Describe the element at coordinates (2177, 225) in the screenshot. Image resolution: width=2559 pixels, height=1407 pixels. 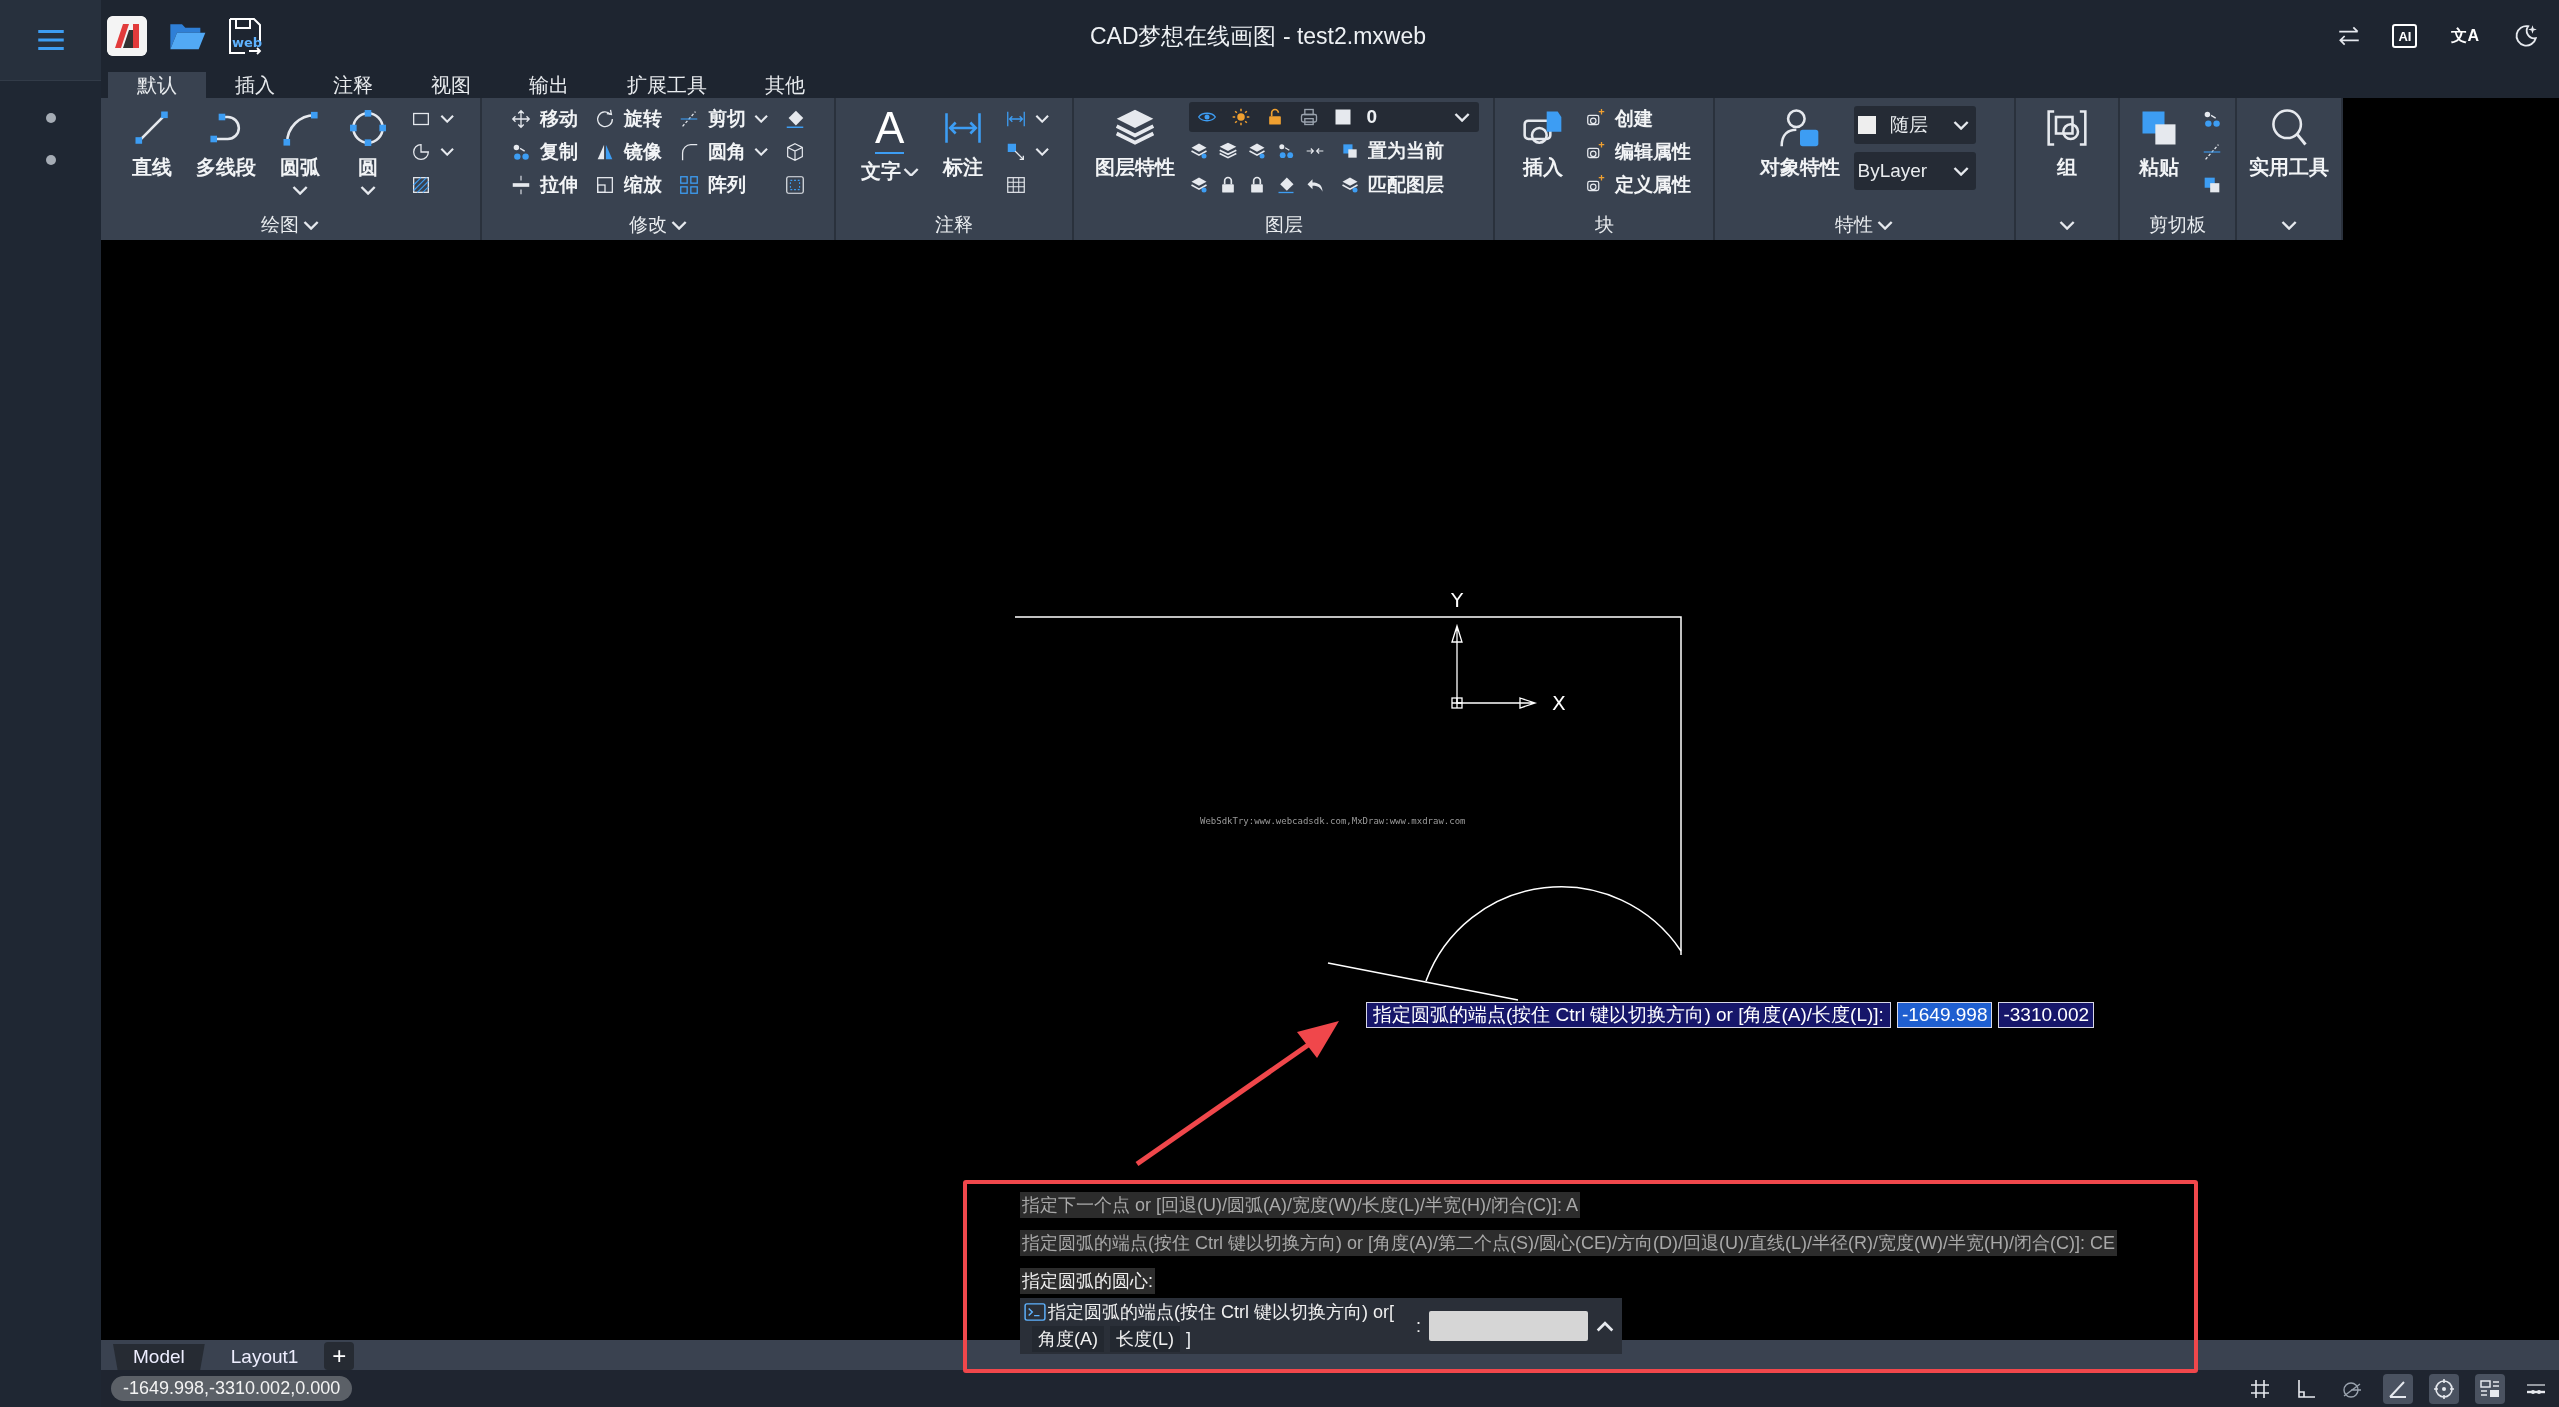
I see `panel-title: 剪切板` at that location.